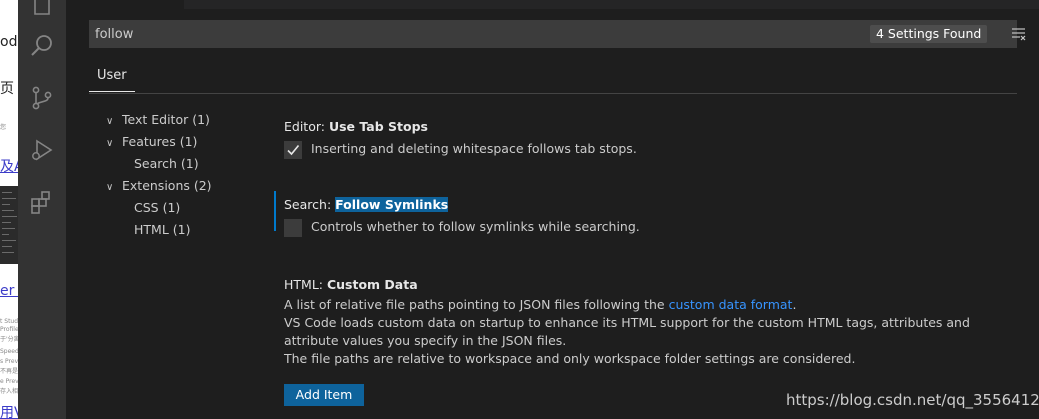 This screenshot has height=419, width=1039. What do you see at coordinates (7, 89) in the screenshot?
I see `browser-text-fragment: 页` at bounding box center [7, 89].